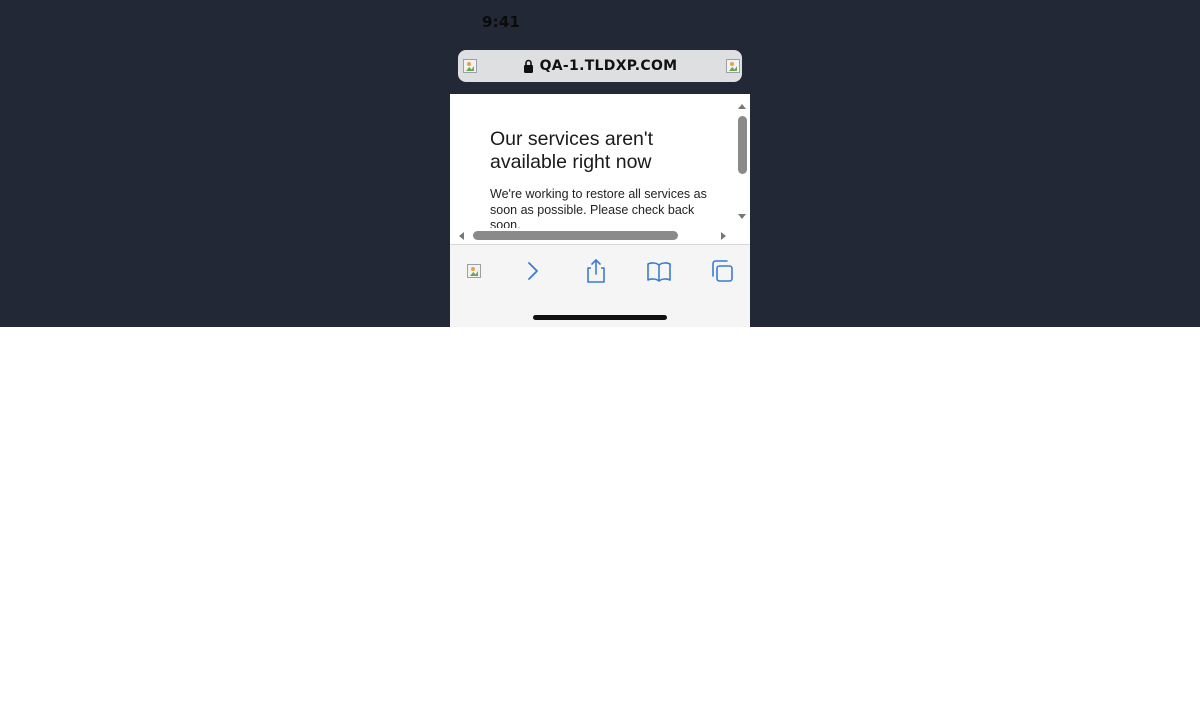  Describe the element at coordinates (742, 145) in the screenshot. I see `vertical-scroll-thumb` at that location.